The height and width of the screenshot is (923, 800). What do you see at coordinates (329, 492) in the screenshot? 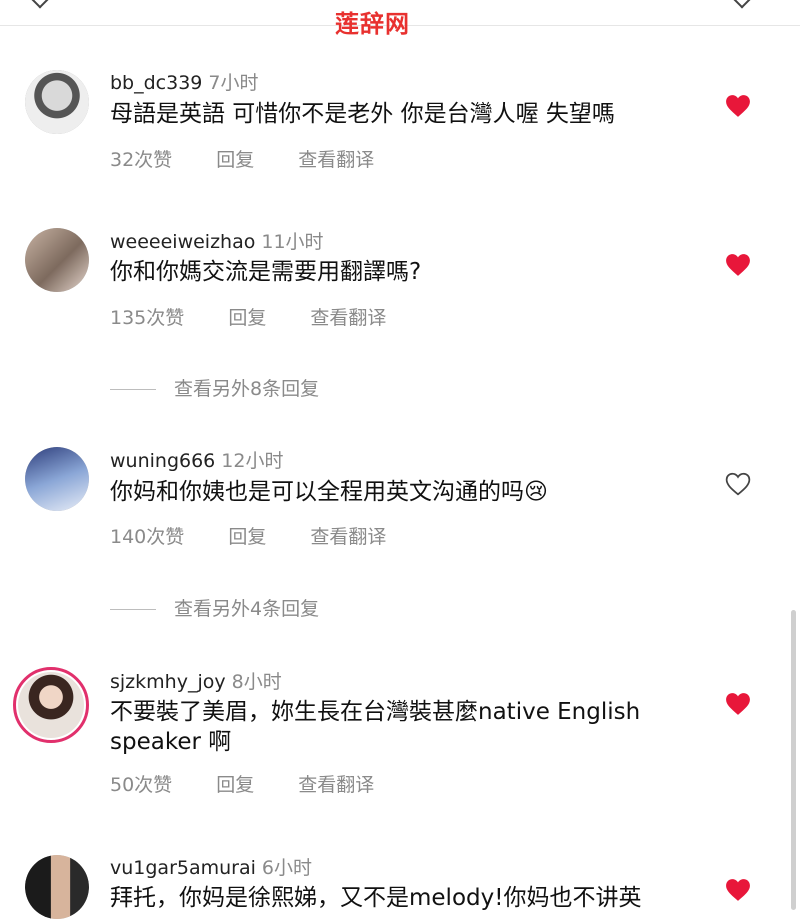
I see `comment-text: 你妈和你姨也是可以全程用英文沟通的吗😢` at bounding box center [329, 492].